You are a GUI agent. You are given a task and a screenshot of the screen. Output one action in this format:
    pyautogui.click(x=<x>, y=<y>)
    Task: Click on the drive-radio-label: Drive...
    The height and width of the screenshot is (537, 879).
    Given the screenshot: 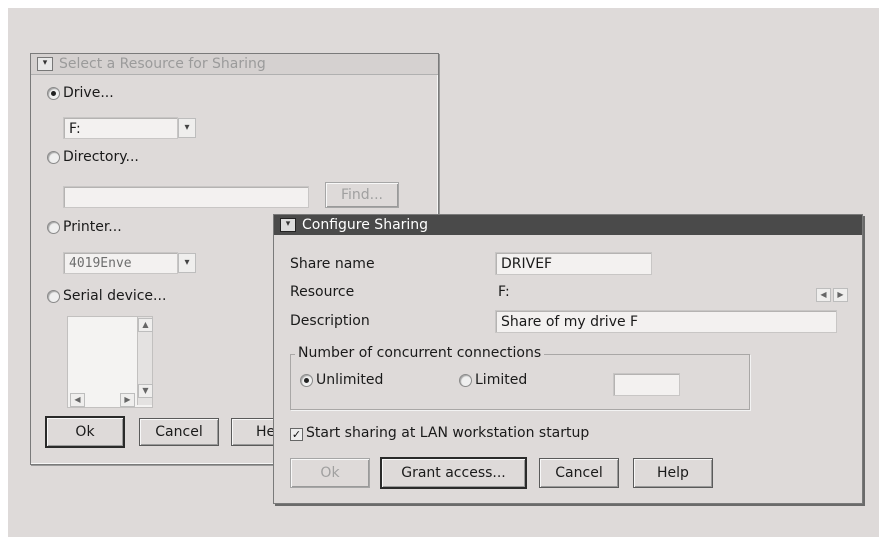 What is the action you would take?
    pyautogui.click(x=88, y=93)
    